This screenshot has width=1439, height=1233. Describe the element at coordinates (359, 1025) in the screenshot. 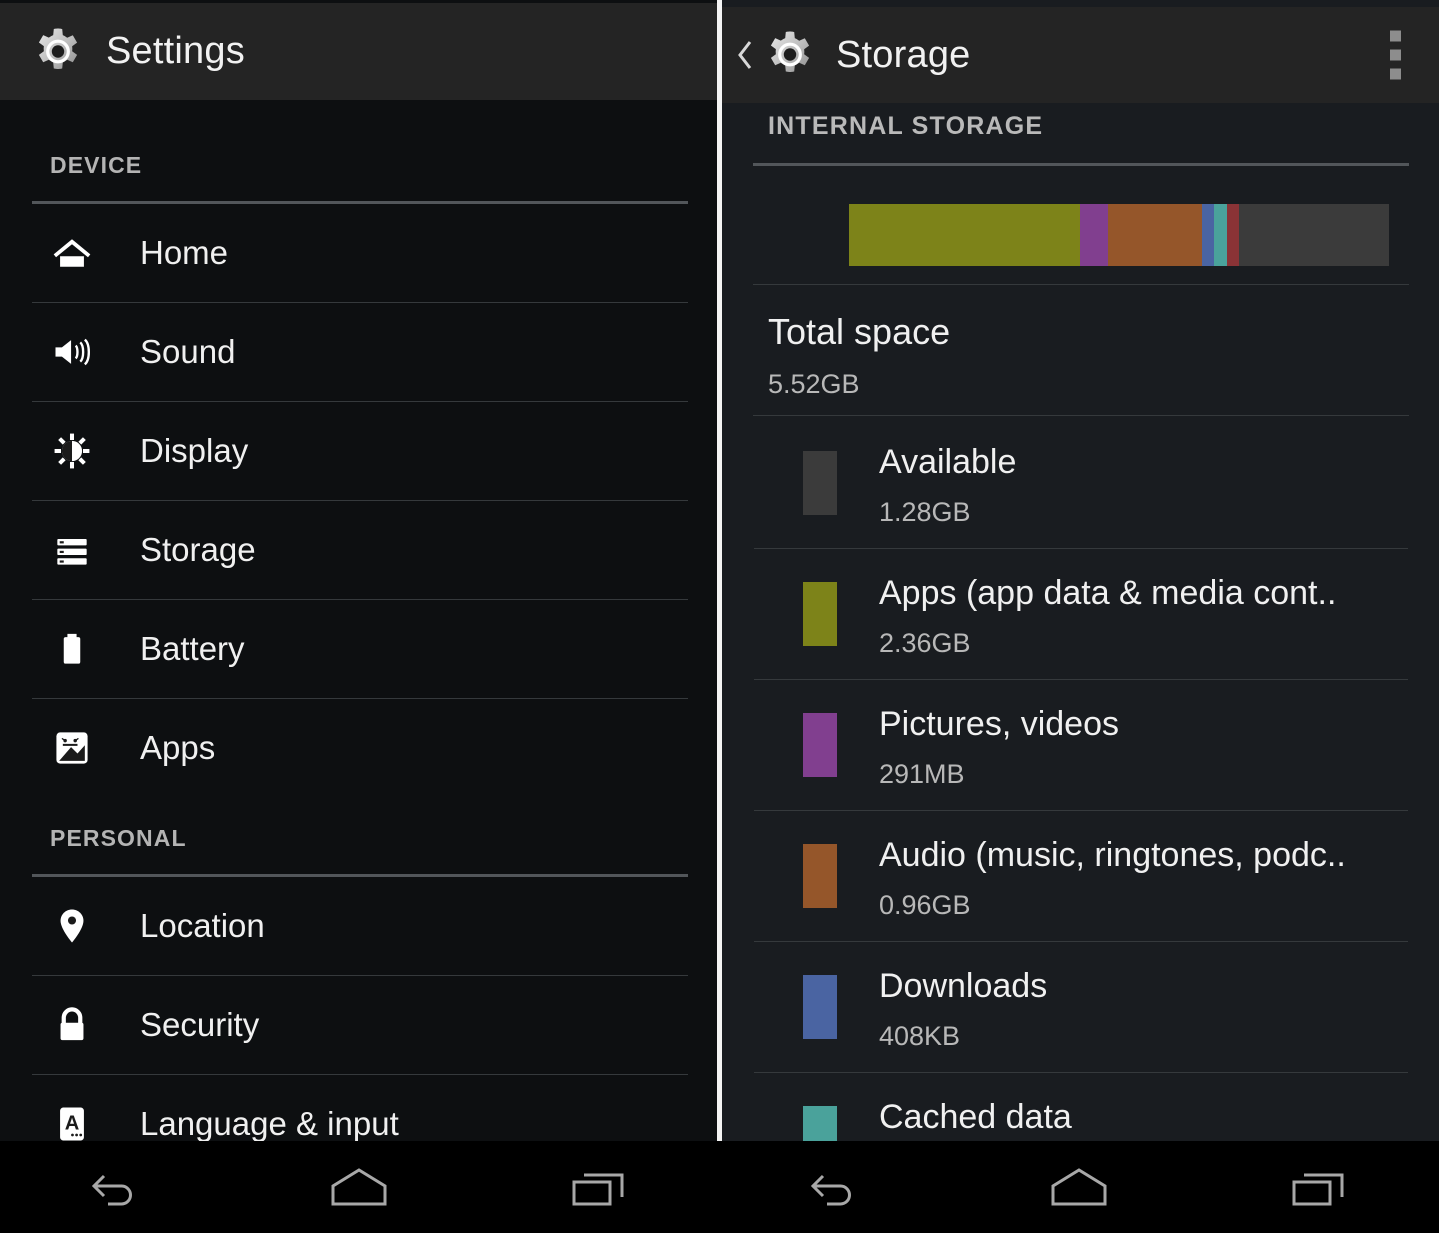

I see `sidebar-item-security: Security` at that location.